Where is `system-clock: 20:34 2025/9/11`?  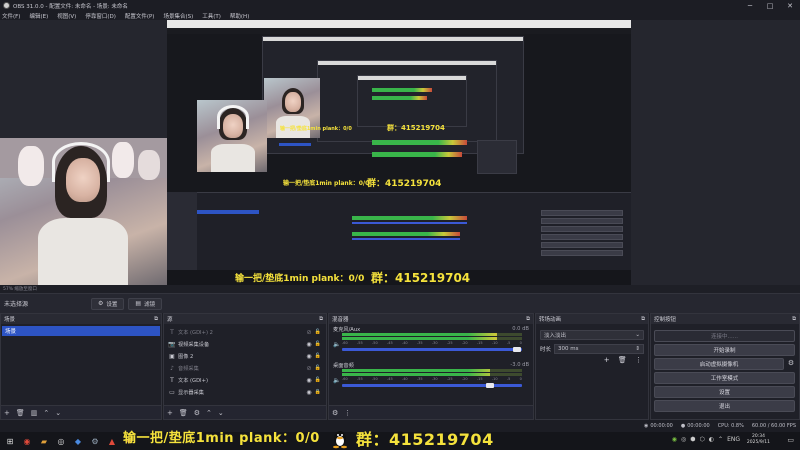
system-clock: 20:34 2025/9/11 is located at coordinates (758, 440).